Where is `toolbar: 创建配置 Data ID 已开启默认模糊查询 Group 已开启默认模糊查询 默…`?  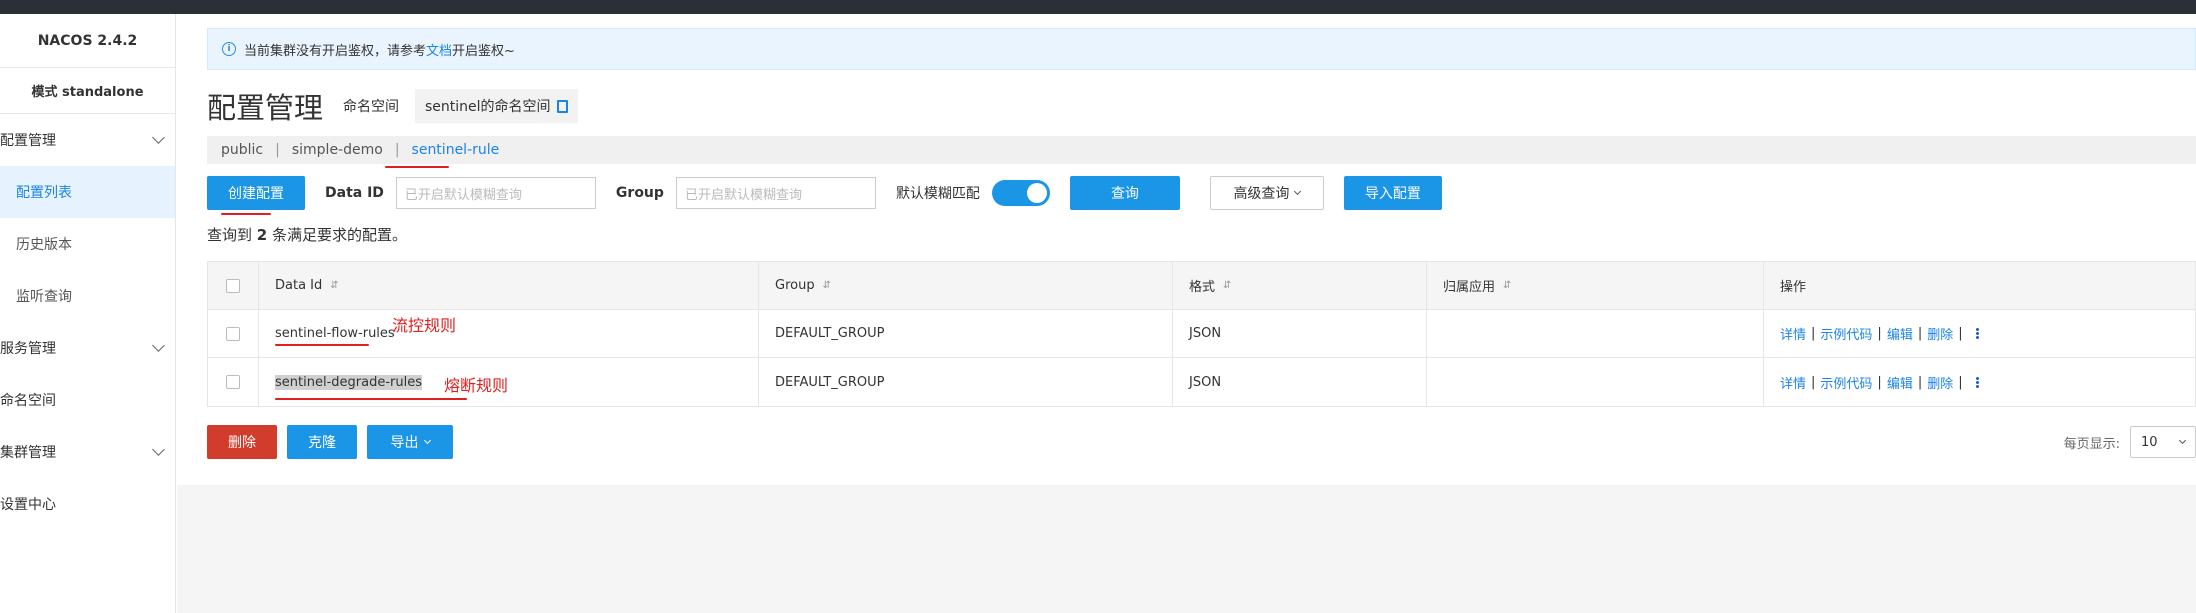
toolbar: 创建配置 Data ID 已开启默认模糊查询 Group 已开启默认模糊查询 默… is located at coordinates (824, 193).